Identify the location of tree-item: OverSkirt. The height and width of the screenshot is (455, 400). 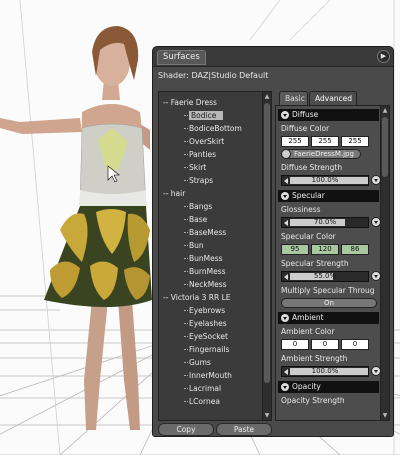
(211, 141).